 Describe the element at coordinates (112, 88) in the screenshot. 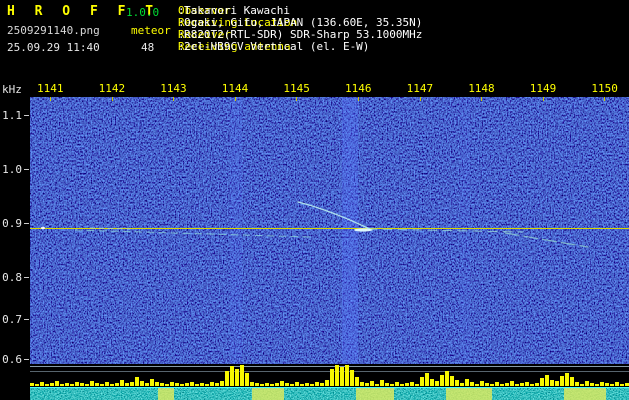

I see `time-tick-label: 1142` at that location.